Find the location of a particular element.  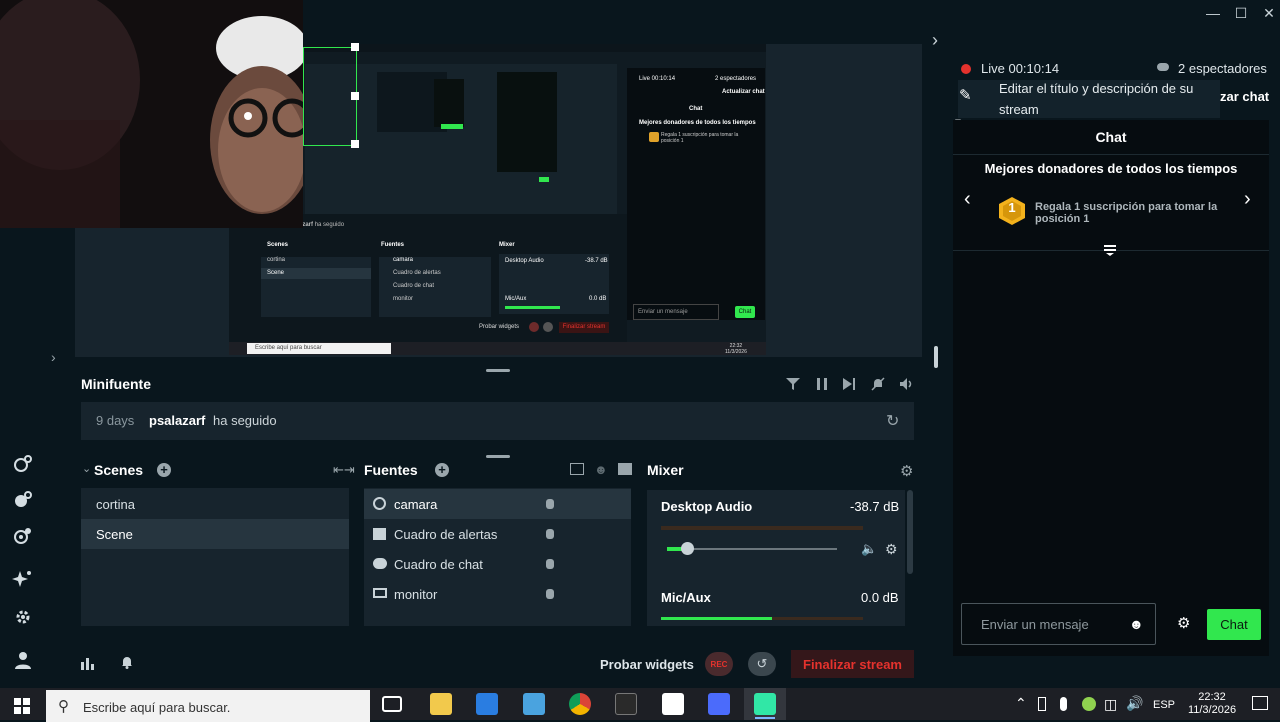

resize-handle-bottom-right is located at coordinates (355, 144).